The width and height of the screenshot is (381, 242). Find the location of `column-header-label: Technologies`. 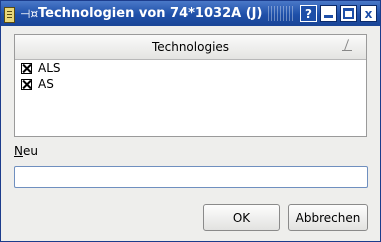

column-header-label: Technologies is located at coordinates (190, 47).